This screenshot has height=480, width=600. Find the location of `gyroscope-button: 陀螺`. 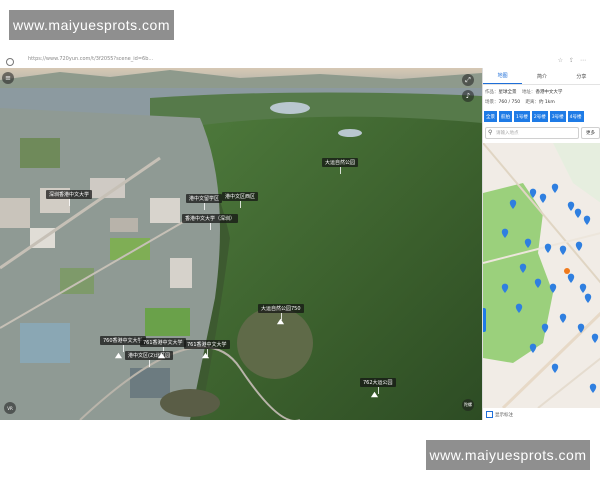

gyroscope-button: 陀螺 is located at coordinates (468, 405).